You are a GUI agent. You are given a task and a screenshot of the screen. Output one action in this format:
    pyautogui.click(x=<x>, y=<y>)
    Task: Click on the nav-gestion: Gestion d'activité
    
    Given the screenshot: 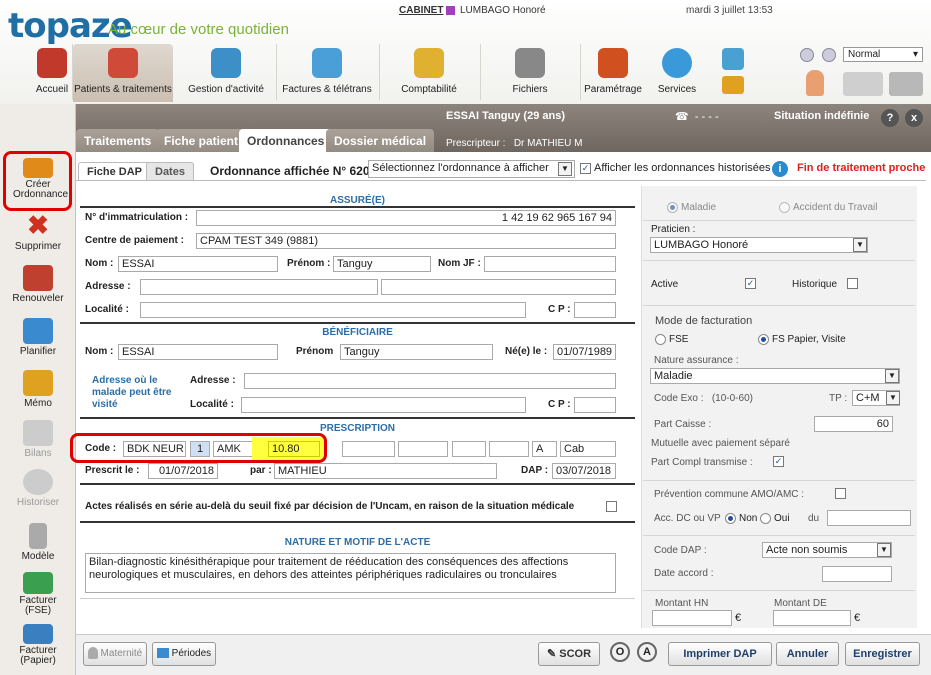 What is the action you would take?
    pyautogui.click(x=226, y=73)
    